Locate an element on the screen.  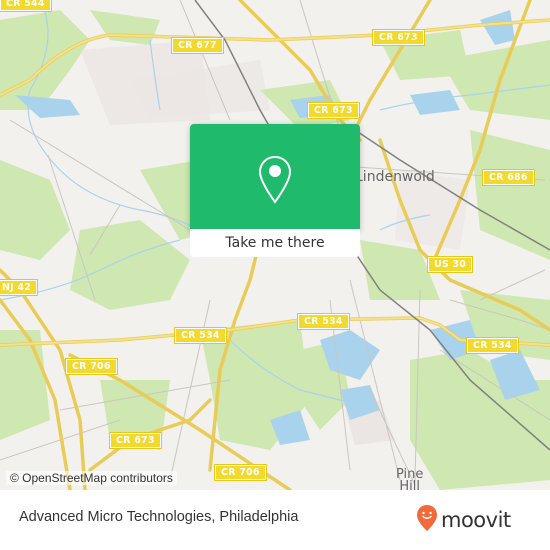
road-label-nj-42: NJ 42 is located at coordinates (19, 287).